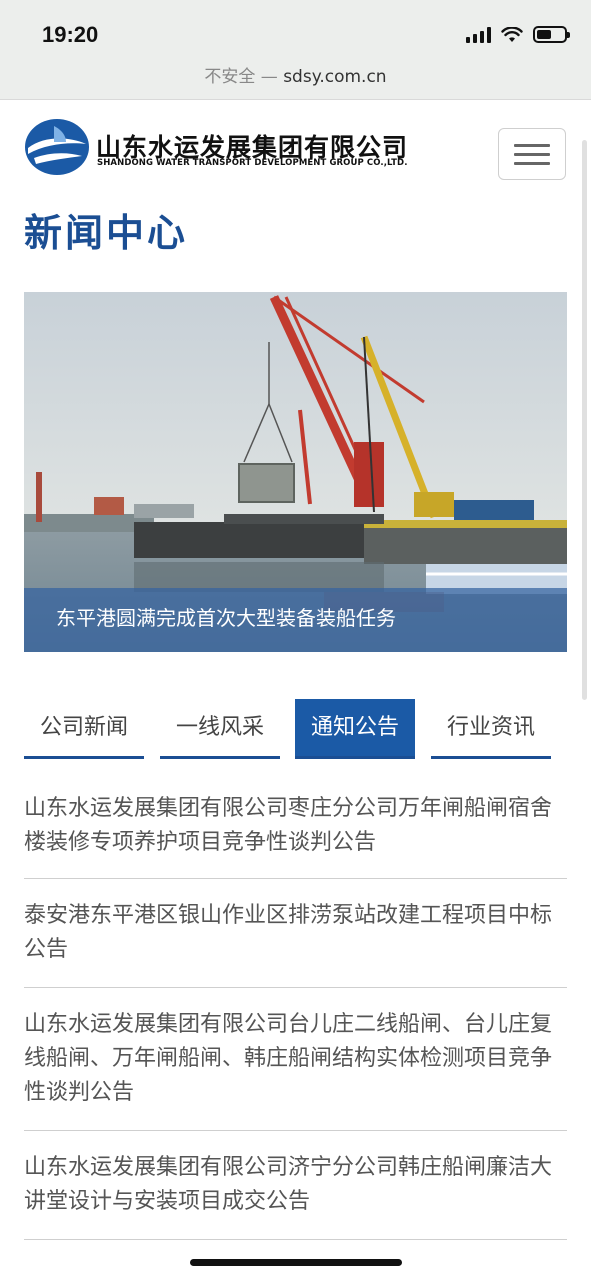  What do you see at coordinates (57, 147) in the screenshot?
I see `company-logo-icon` at bounding box center [57, 147].